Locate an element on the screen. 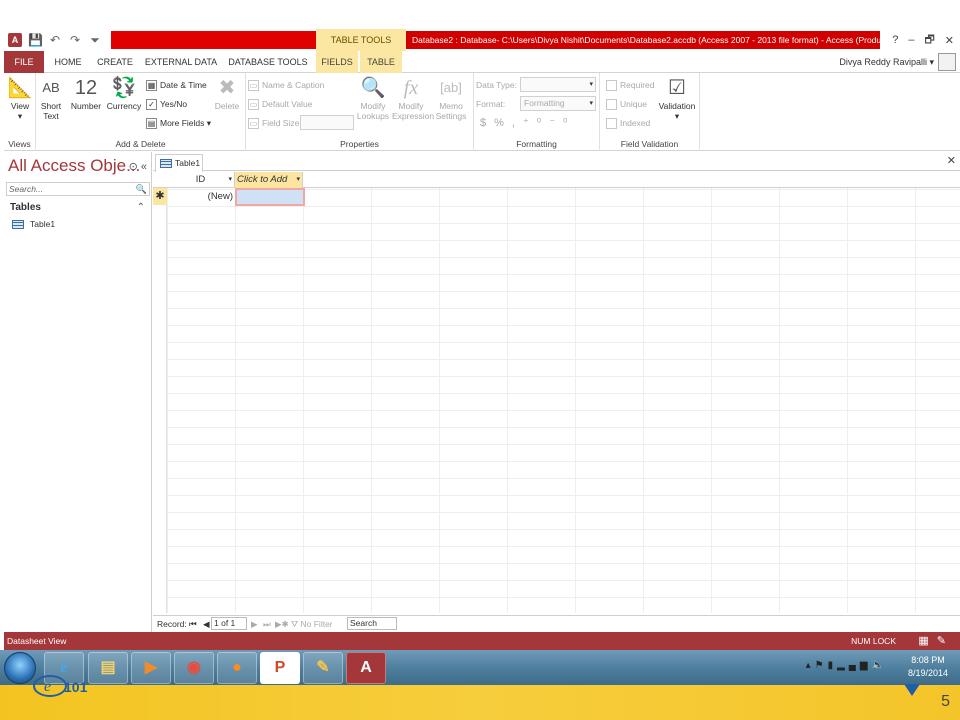 The height and width of the screenshot is (720, 960). delete-icon: ✖ is located at coordinates (227, 88).